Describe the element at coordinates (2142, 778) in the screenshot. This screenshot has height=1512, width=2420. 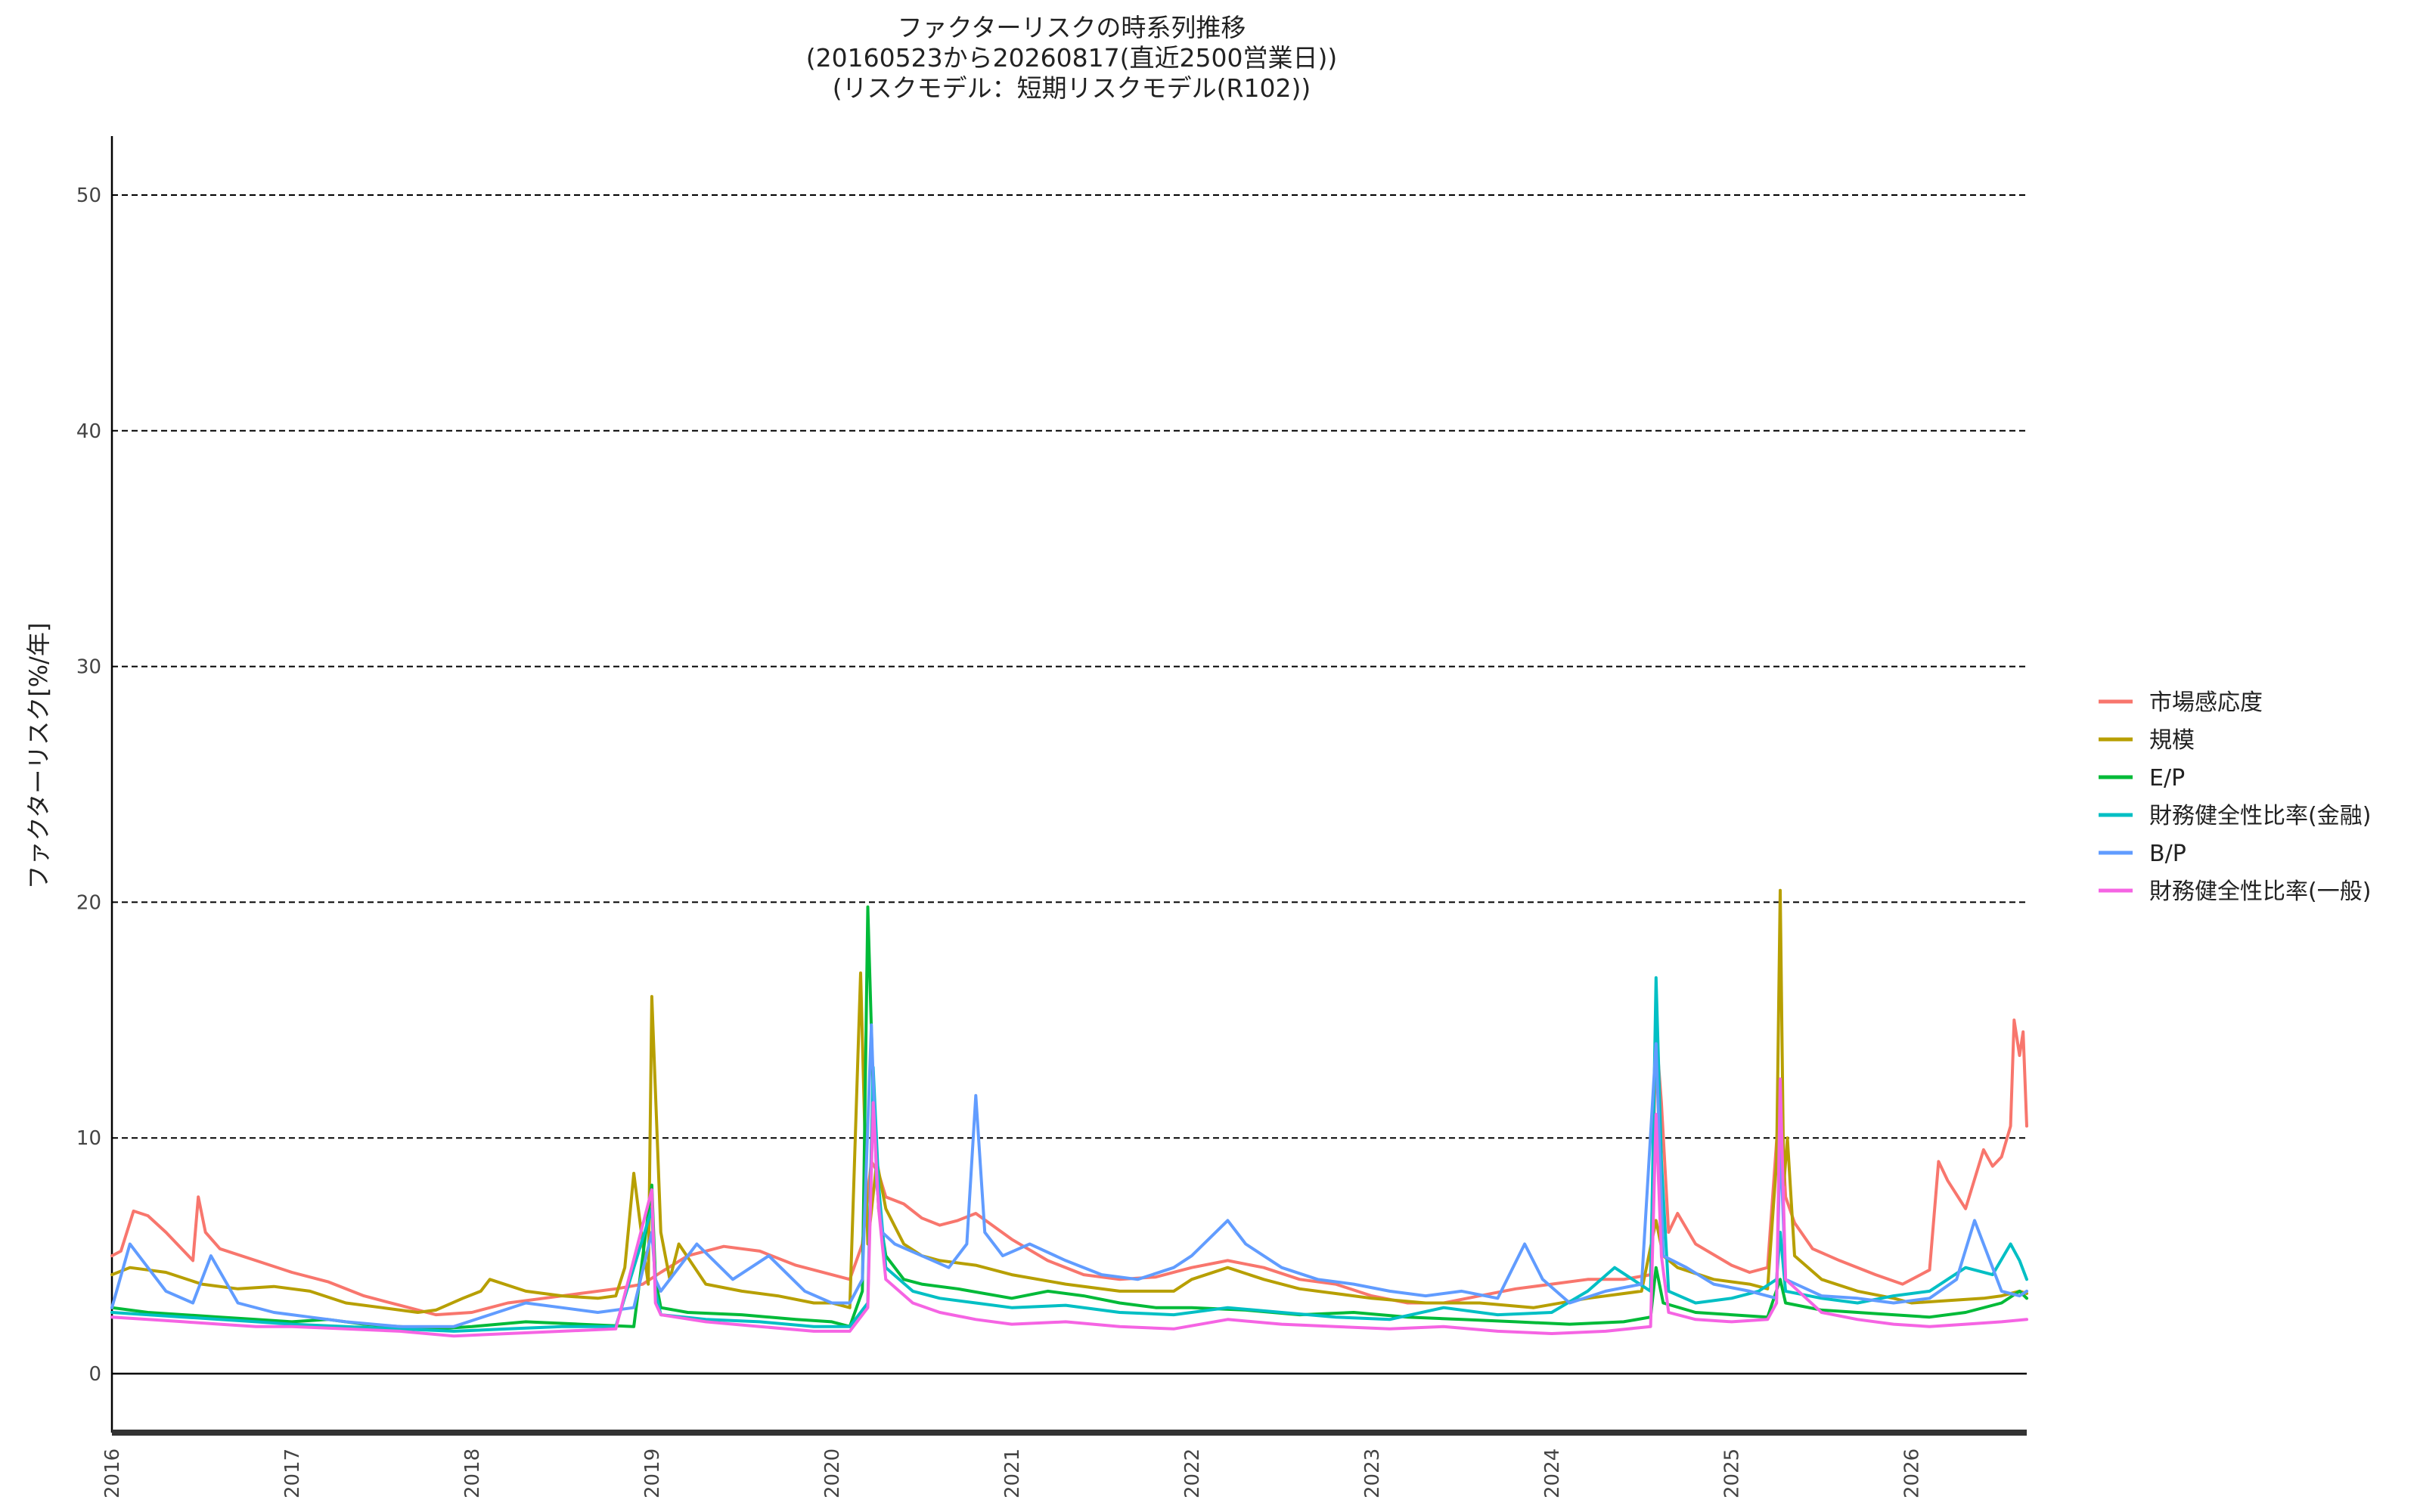
I see `legend-item-2: E/P` at that location.